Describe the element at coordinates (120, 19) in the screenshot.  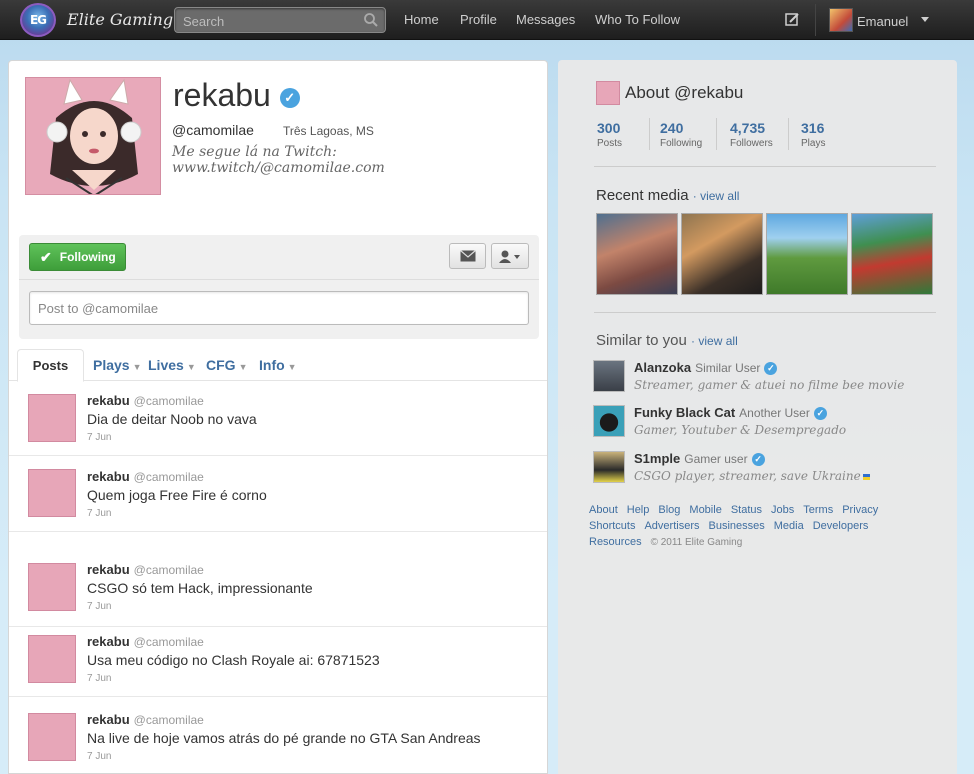
I see `brand-name: Elite Gaming` at that location.